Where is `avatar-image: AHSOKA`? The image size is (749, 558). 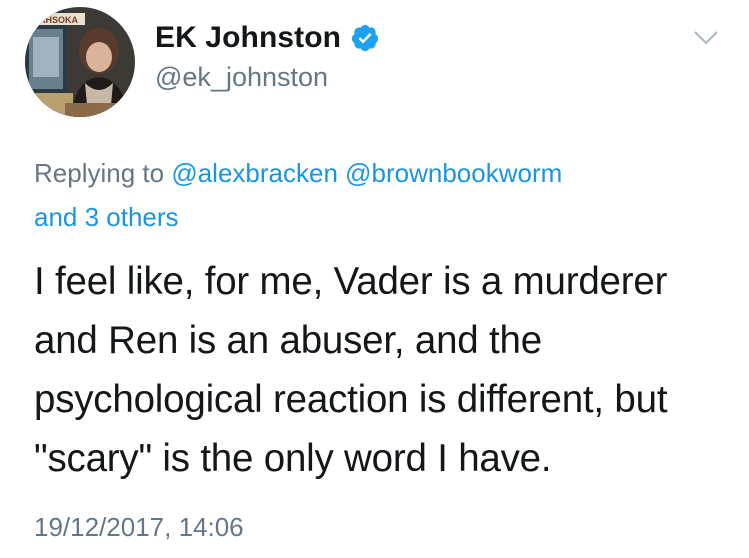 avatar-image: AHSOKA is located at coordinates (80, 62).